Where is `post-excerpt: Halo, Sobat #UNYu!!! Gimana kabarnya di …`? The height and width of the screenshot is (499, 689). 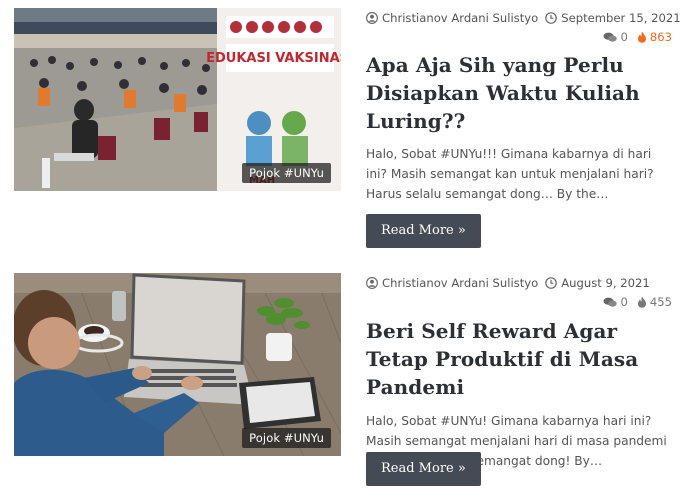 post-excerpt: Halo, Sobat #UNYu!!! Gimana kabarnya di … is located at coordinates (510, 174).